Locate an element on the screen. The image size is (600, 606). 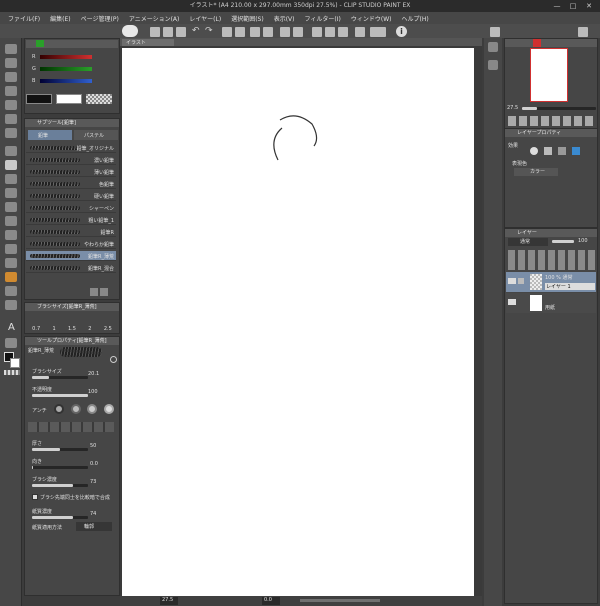
ruler-tool-icon is located at coordinates (11, 305).